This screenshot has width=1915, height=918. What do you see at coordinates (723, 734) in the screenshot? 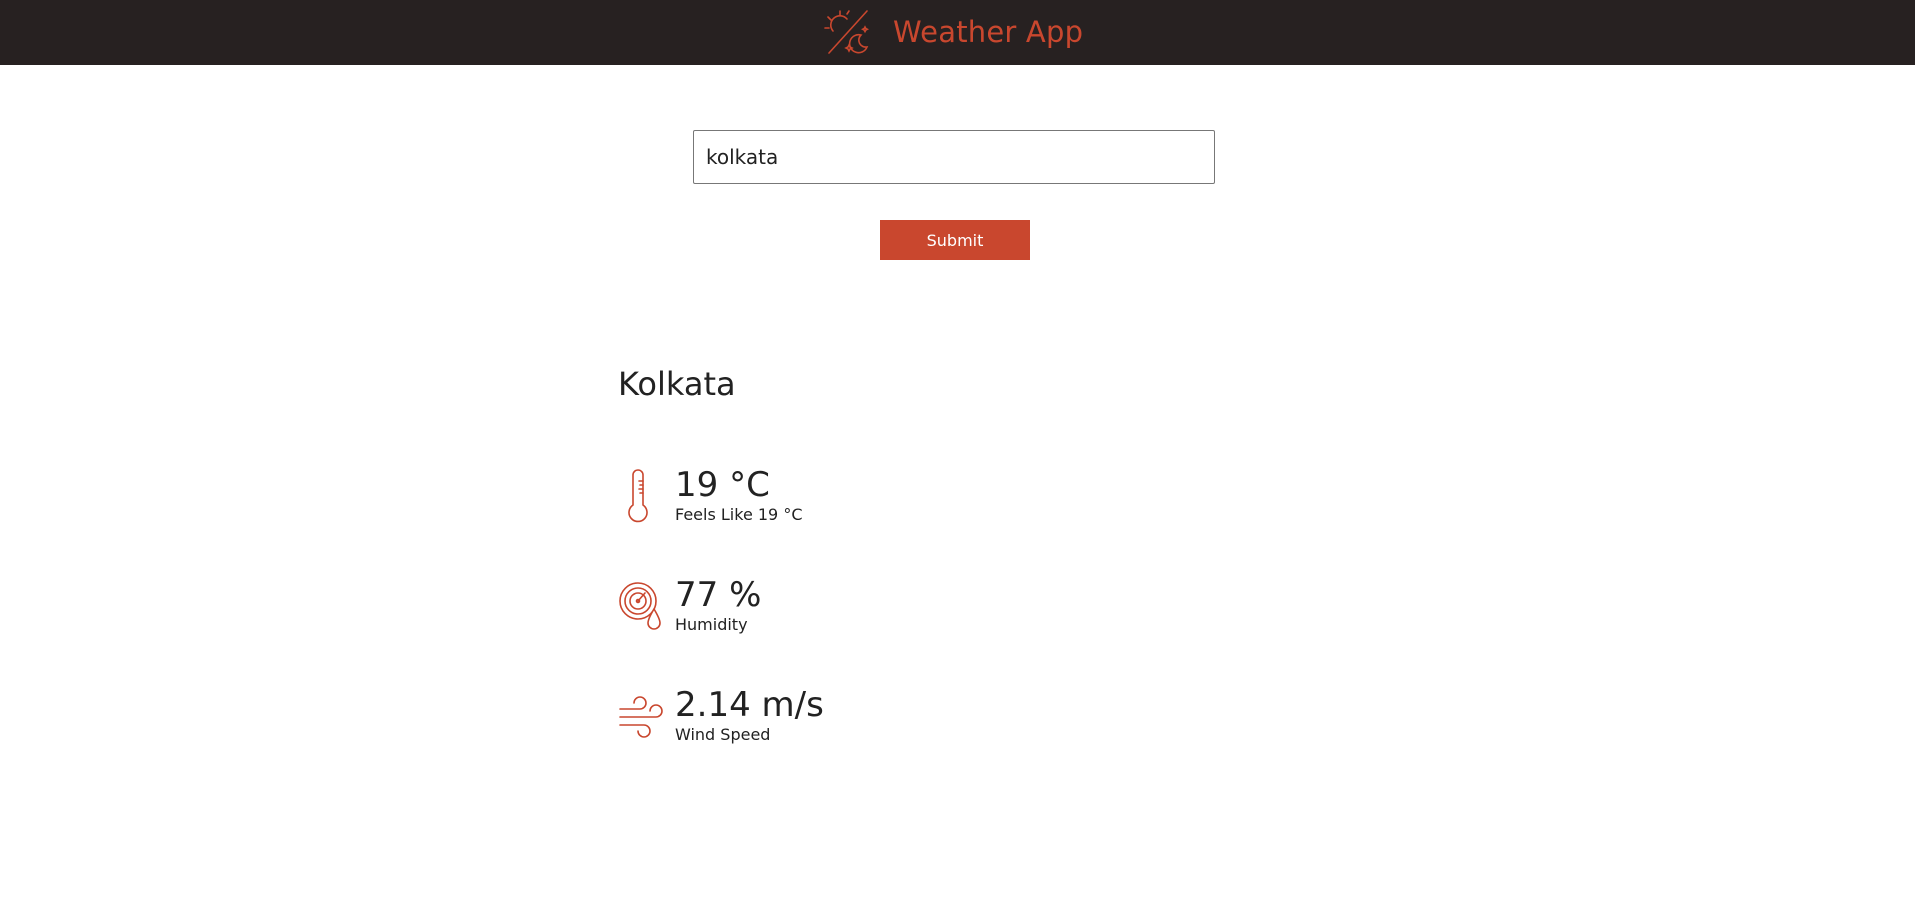
I see `wind-speed-label: Wind Speed` at bounding box center [723, 734].